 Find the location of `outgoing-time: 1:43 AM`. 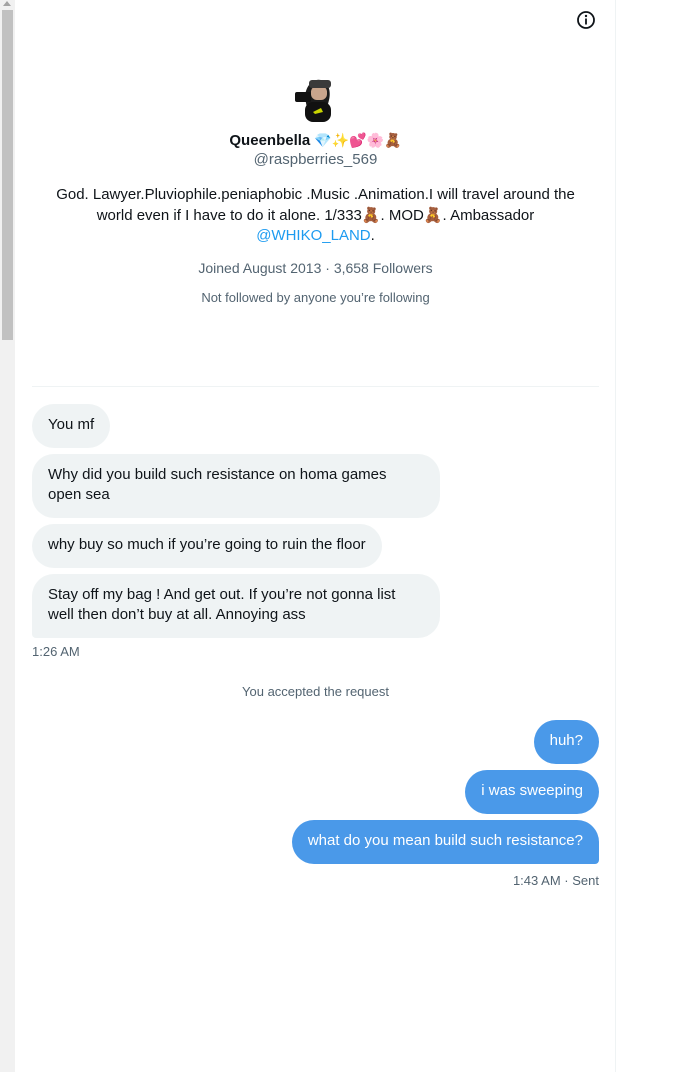

outgoing-time: 1:43 AM is located at coordinates (536, 880).